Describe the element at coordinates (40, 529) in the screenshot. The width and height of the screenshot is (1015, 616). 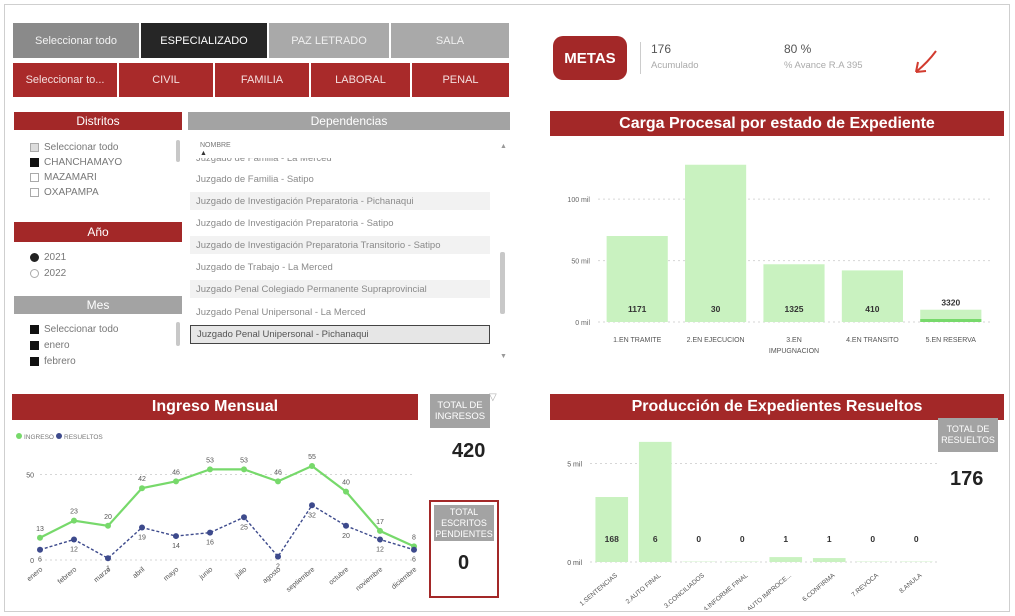
I see `data-label: 13` at that location.